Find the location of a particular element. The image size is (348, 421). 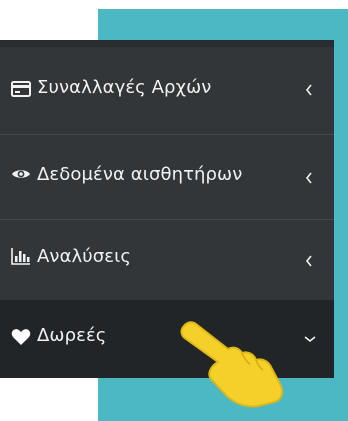

sidebar-item-label: Δωρεές is located at coordinates (72, 335).